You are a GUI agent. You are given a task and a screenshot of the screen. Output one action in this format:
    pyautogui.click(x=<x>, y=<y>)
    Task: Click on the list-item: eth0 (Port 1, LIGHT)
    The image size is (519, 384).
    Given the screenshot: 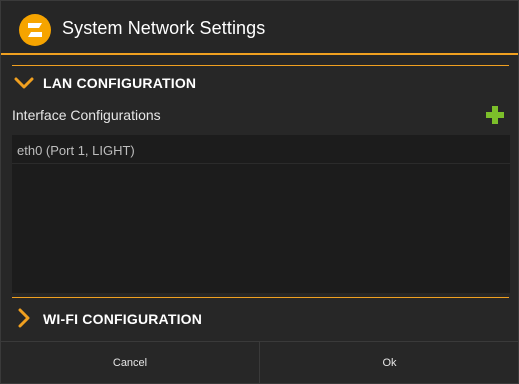 What is the action you would take?
    pyautogui.click(x=261, y=149)
    